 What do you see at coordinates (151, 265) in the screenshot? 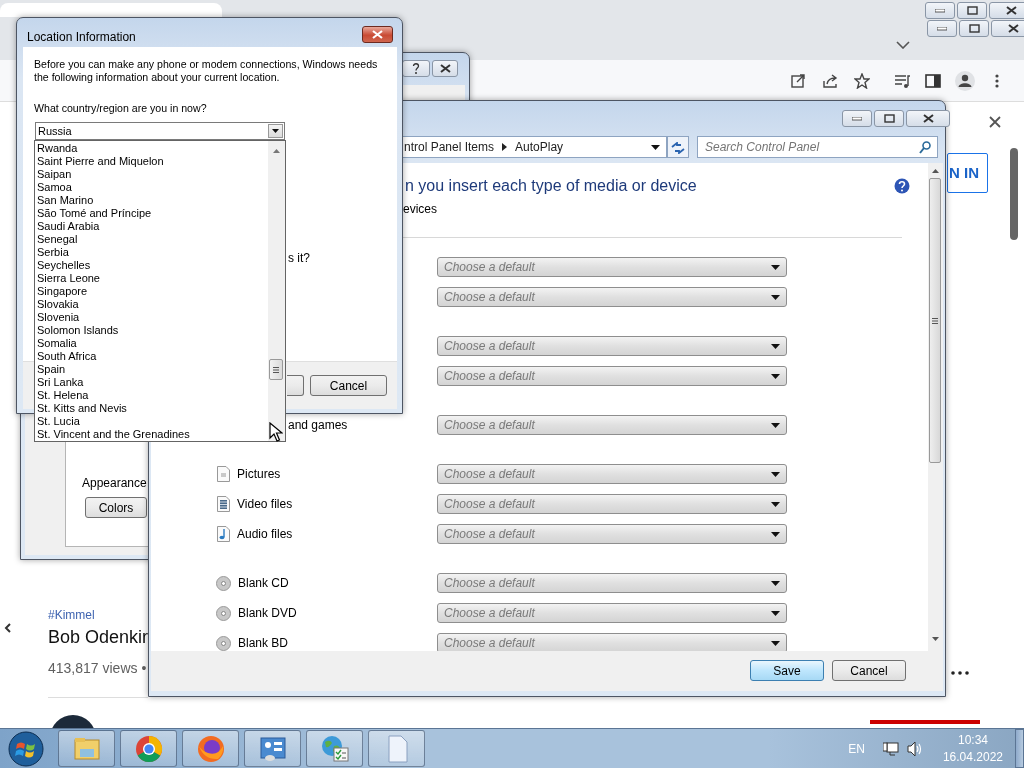
I see `list-item: Seychelles` at bounding box center [151, 265].